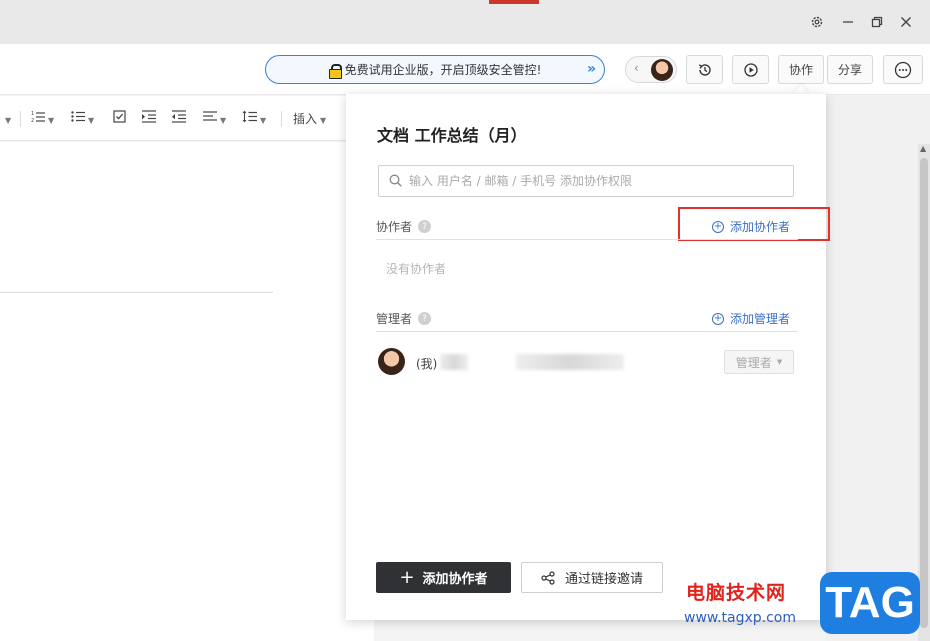 Image resolution: width=930 pixels, height=641 pixels. Describe the element at coordinates (136, 292) in the screenshot. I see `document-divider` at that location.